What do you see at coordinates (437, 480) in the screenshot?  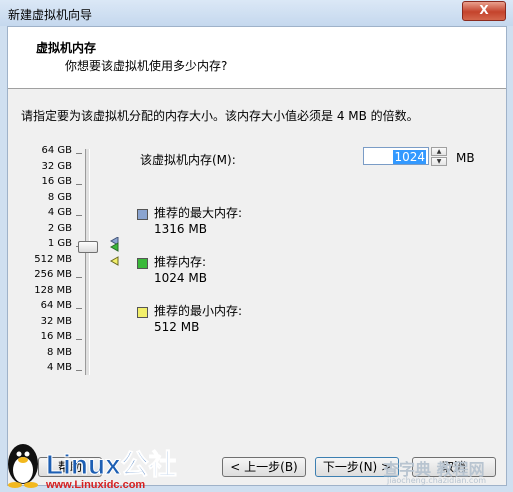 I see `watermark-site-url: jiaocheng.chazidian.com` at bounding box center [437, 480].